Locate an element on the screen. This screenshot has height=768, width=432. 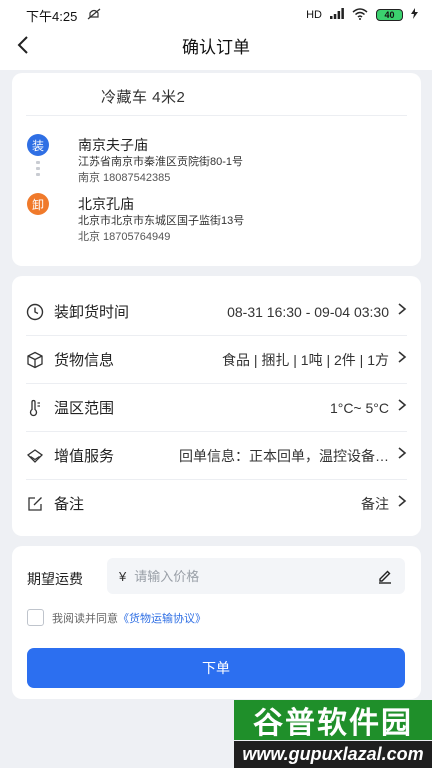
header-spacer is located at coordinates (216, 65).